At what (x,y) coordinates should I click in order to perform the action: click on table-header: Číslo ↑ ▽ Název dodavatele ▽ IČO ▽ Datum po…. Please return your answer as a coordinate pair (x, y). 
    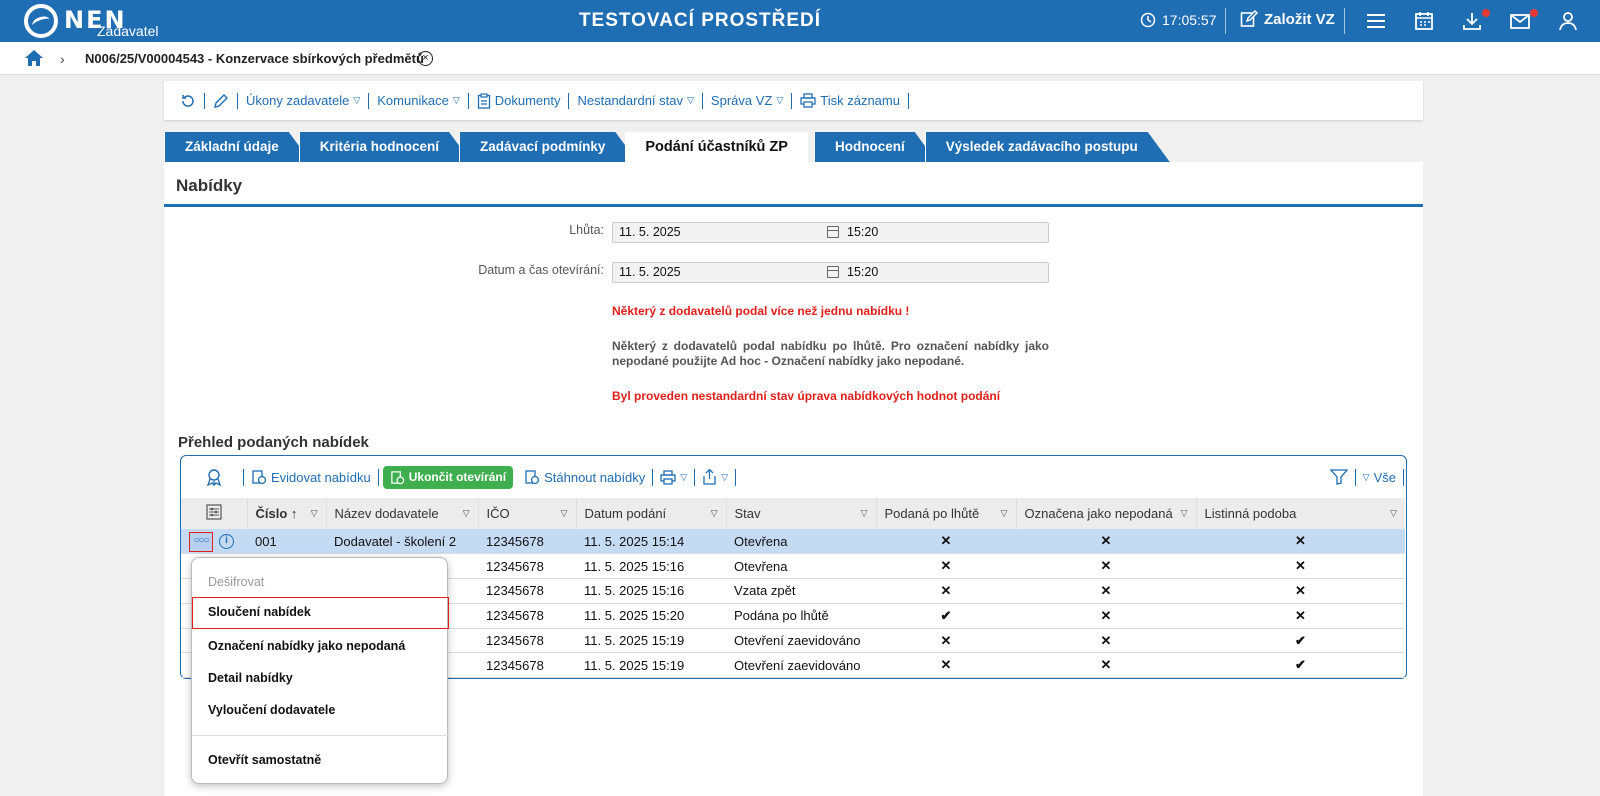
    Looking at the image, I should click on (793, 513).